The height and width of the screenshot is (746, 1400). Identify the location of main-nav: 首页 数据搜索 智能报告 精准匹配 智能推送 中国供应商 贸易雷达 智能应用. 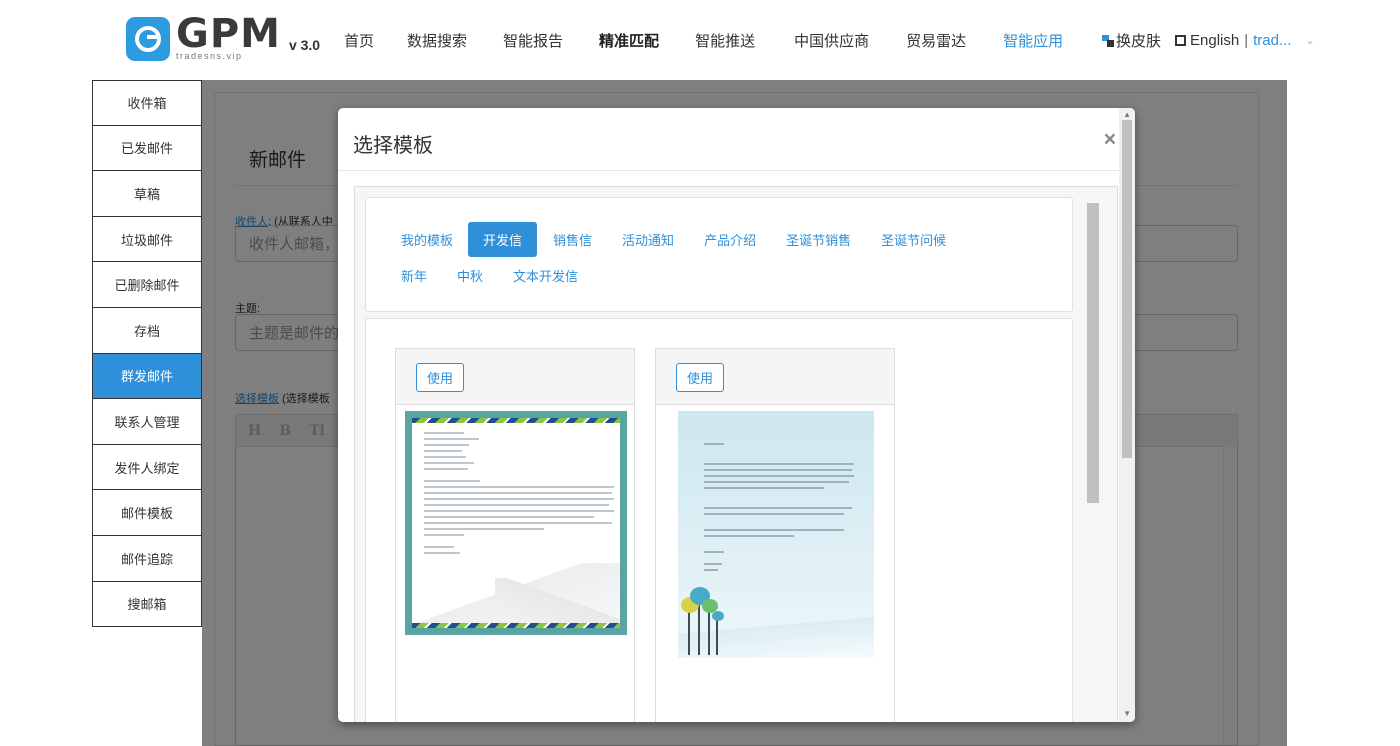
(703, 40).